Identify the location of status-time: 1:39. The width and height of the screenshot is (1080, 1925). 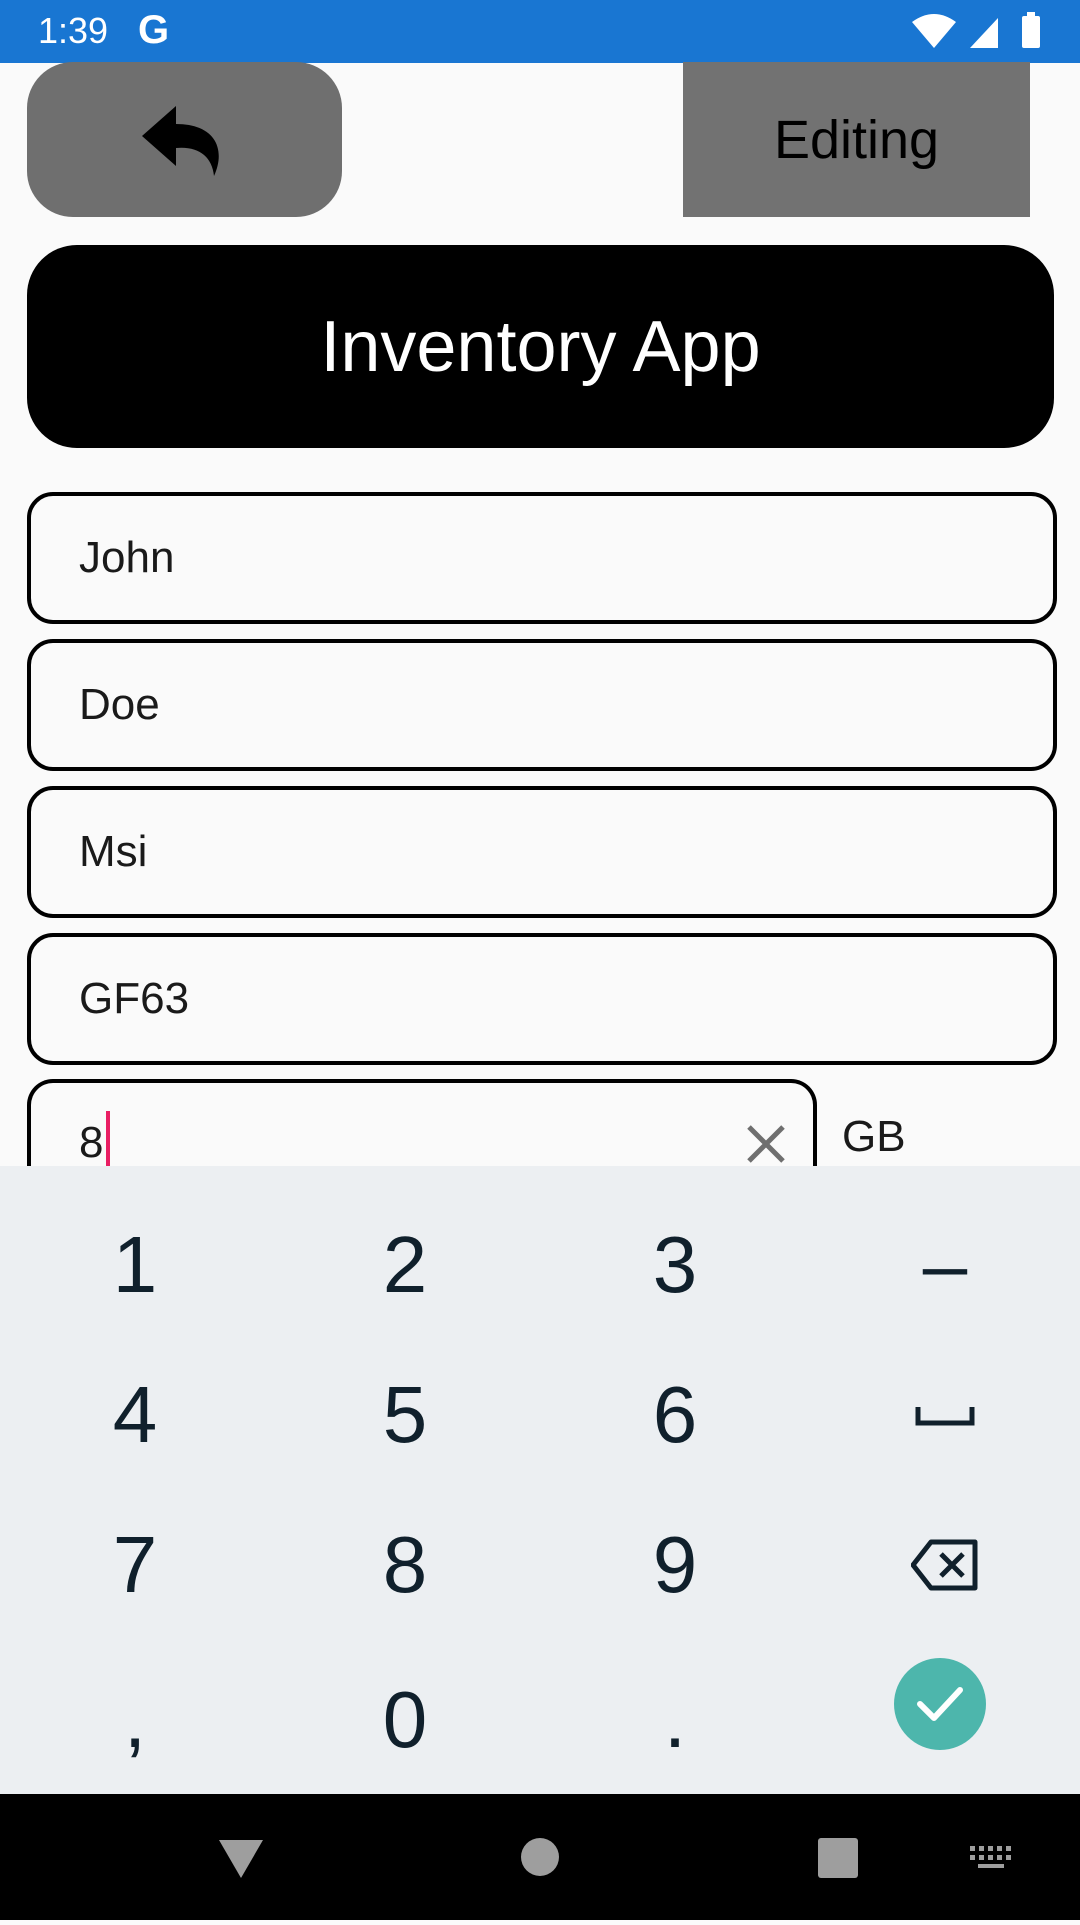
(73, 30).